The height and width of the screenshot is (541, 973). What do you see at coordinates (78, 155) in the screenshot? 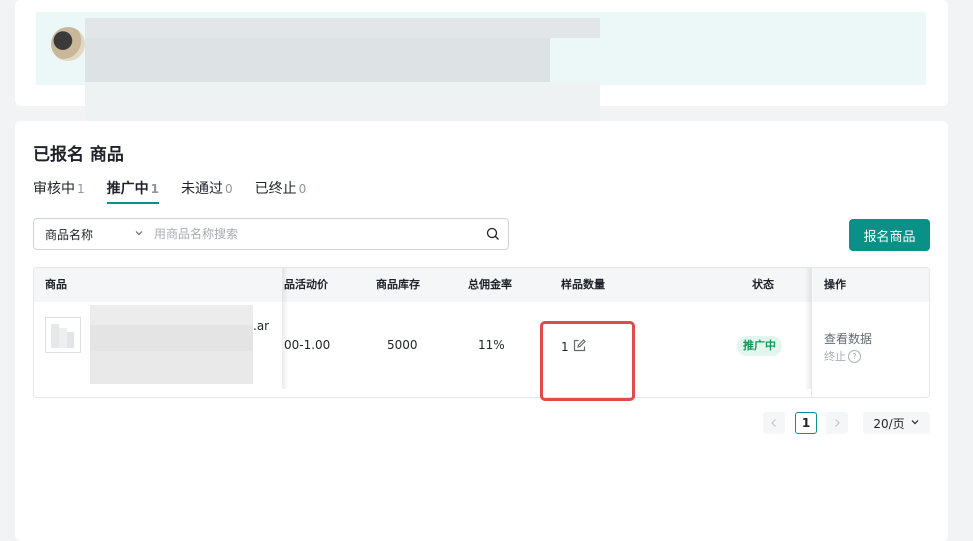
I see `section-title: 已报名 商品` at bounding box center [78, 155].